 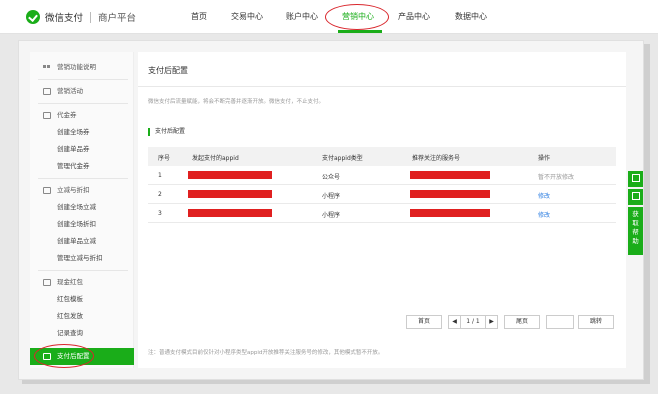 I want to click on sidebar-item-create-product-reduction: 创建单品立减, so click(x=82, y=241).